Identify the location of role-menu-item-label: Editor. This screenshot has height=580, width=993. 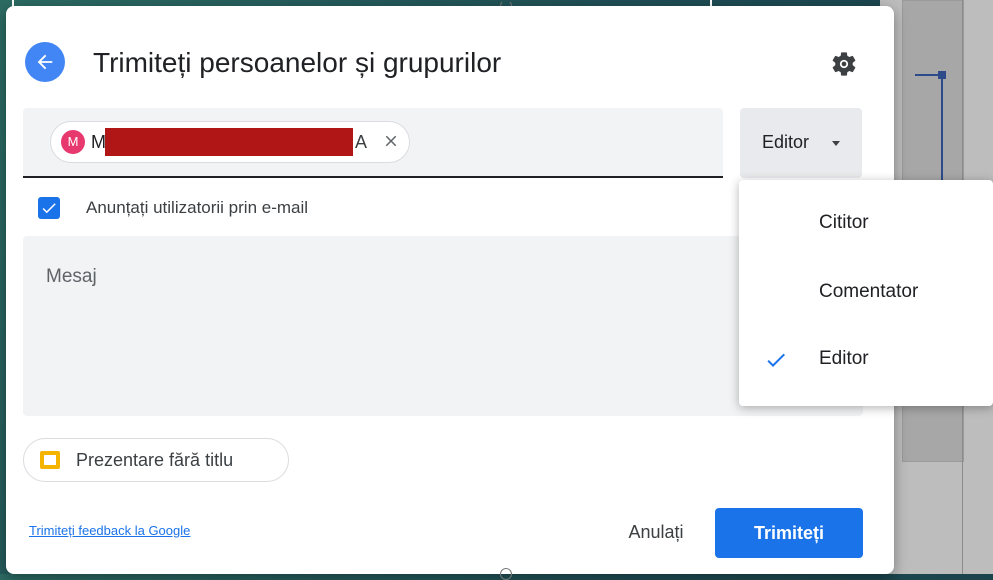
(844, 358).